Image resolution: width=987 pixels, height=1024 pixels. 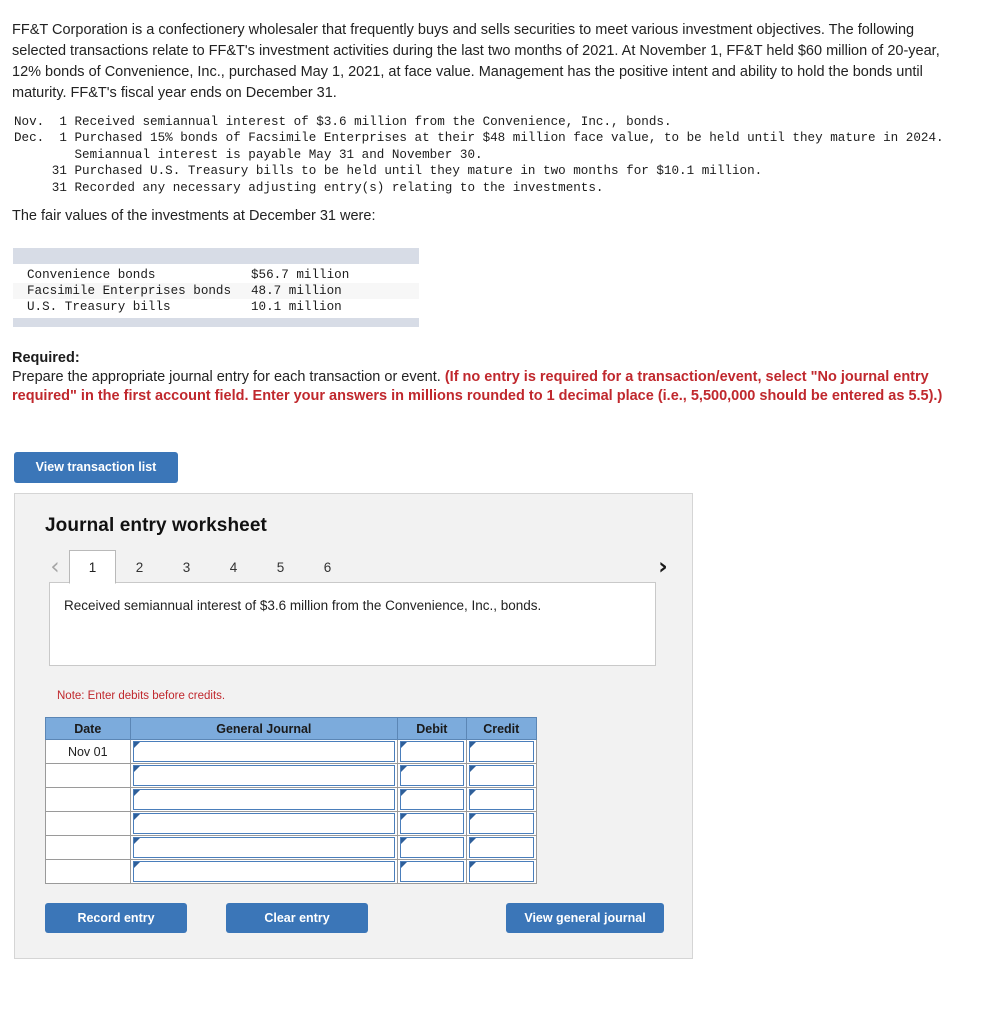 I want to click on worksheet-title: Journal entry worksheet, so click(x=156, y=525).